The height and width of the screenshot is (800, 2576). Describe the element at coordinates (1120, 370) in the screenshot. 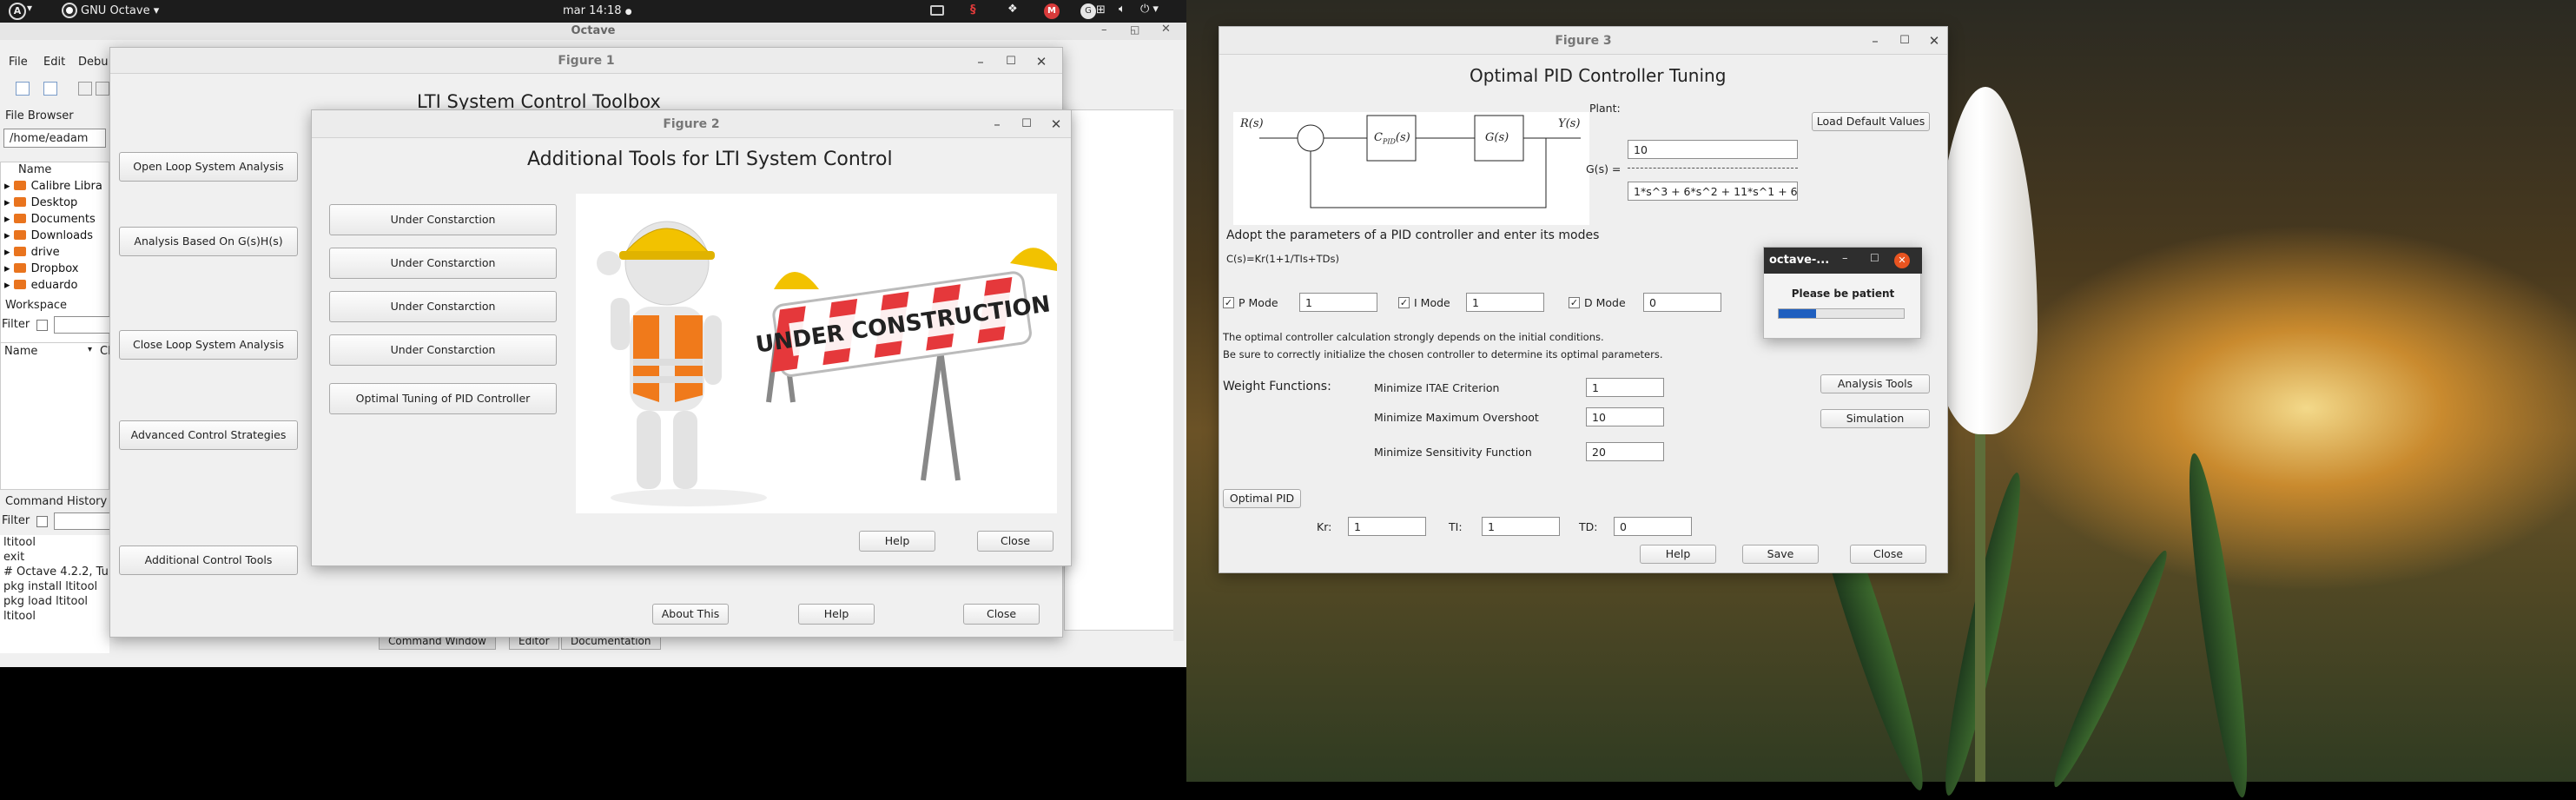

I see `command-window-area` at that location.